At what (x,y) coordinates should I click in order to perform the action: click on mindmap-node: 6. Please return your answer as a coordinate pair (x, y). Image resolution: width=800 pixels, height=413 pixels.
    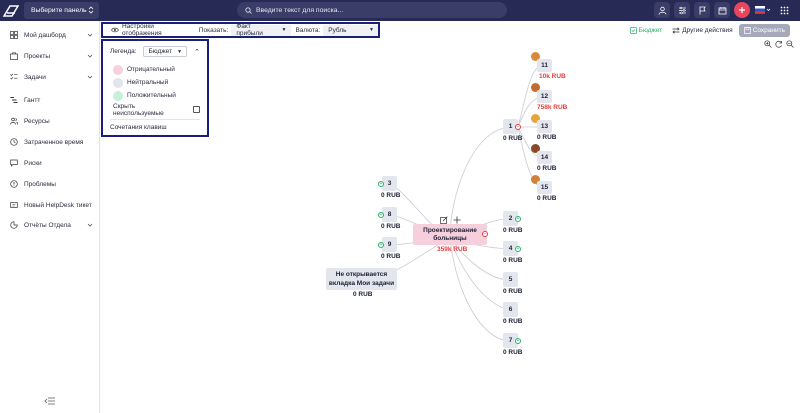
    Looking at the image, I should click on (510, 309).